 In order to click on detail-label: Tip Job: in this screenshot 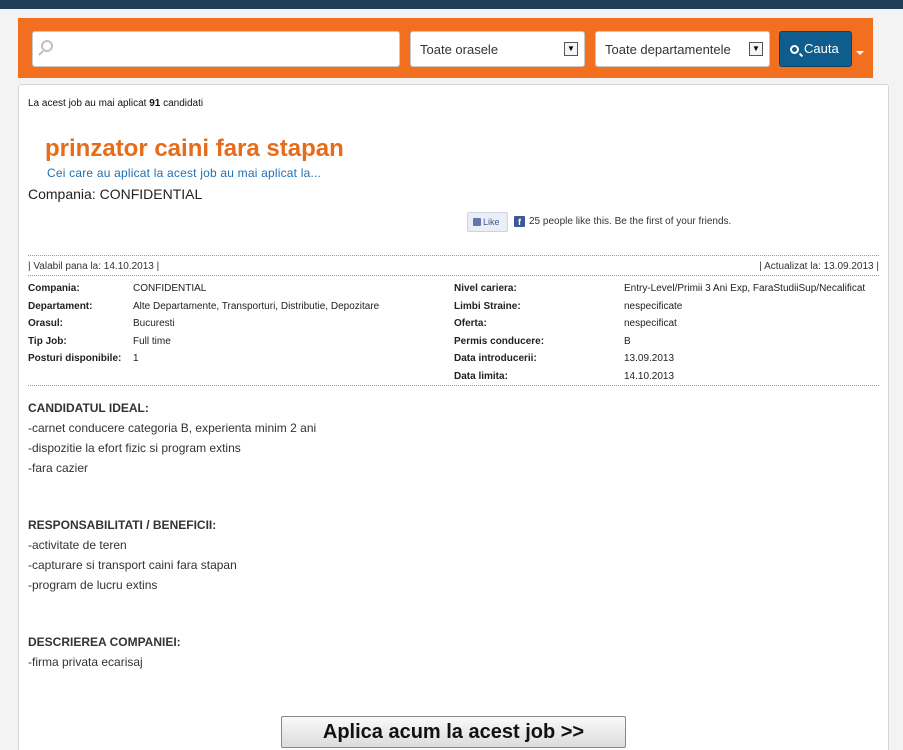, I will do `click(47, 341)`.